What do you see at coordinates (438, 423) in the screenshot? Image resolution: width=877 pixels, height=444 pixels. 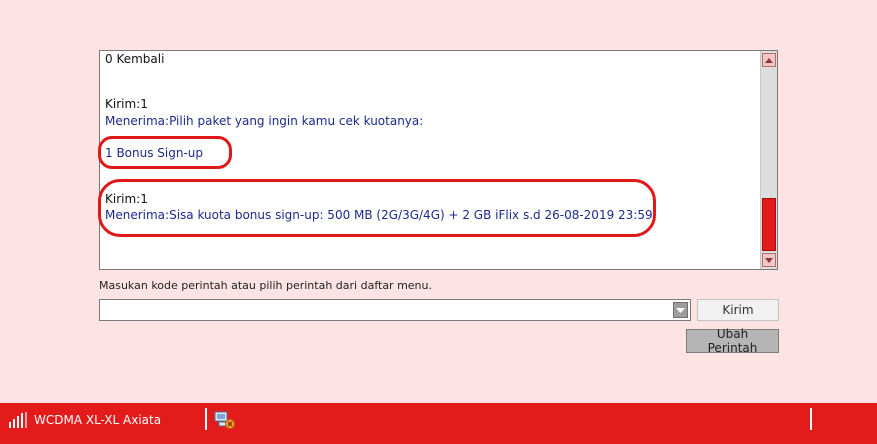 I see `status-bar: WCDMA XL-XL Axiata` at bounding box center [438, 423].